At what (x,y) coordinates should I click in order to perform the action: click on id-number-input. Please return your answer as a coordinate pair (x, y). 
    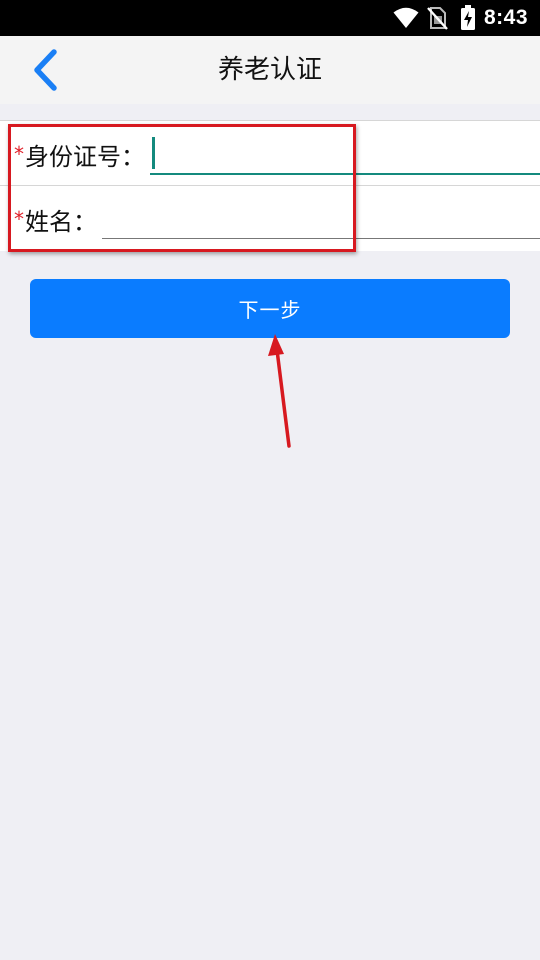
    Looking at the image, I should click on (345, 155).